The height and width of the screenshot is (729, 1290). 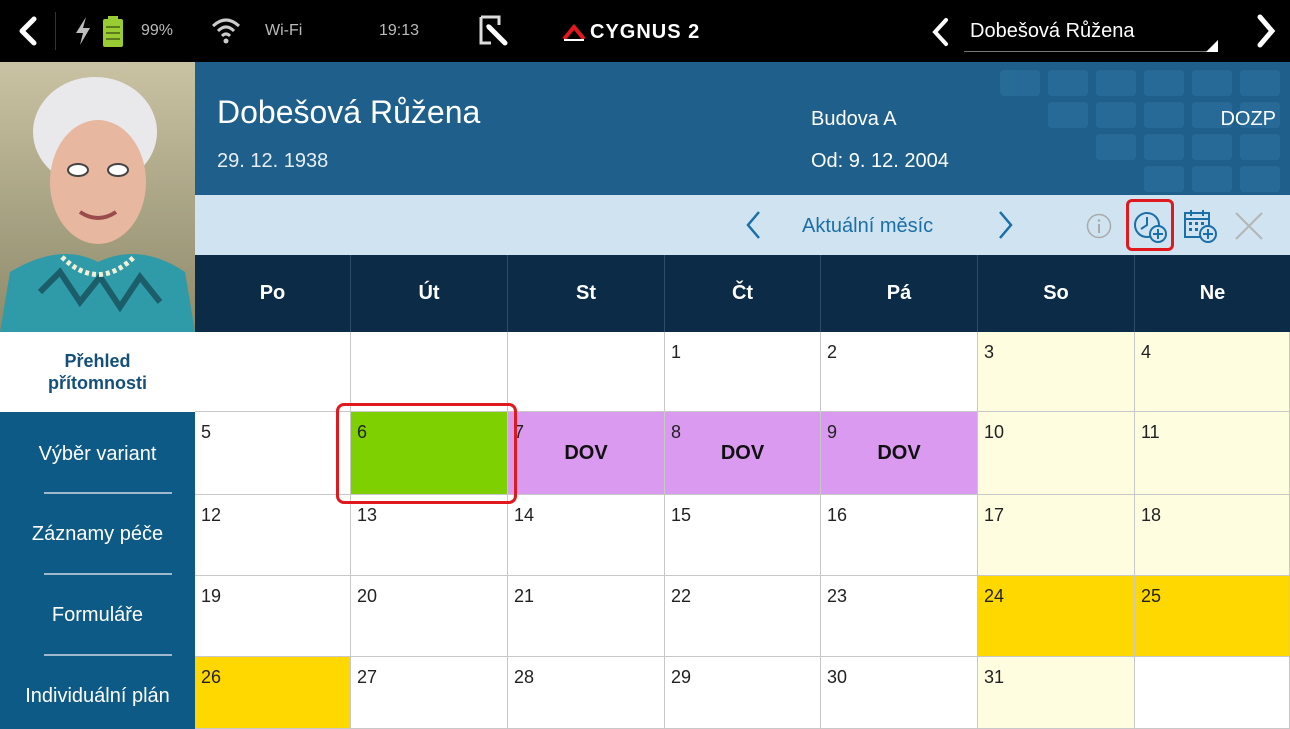 What do you see at coordinates (994, 677) in the screenshot?
I see `day-number: 31` at bounding box center [994, 677].